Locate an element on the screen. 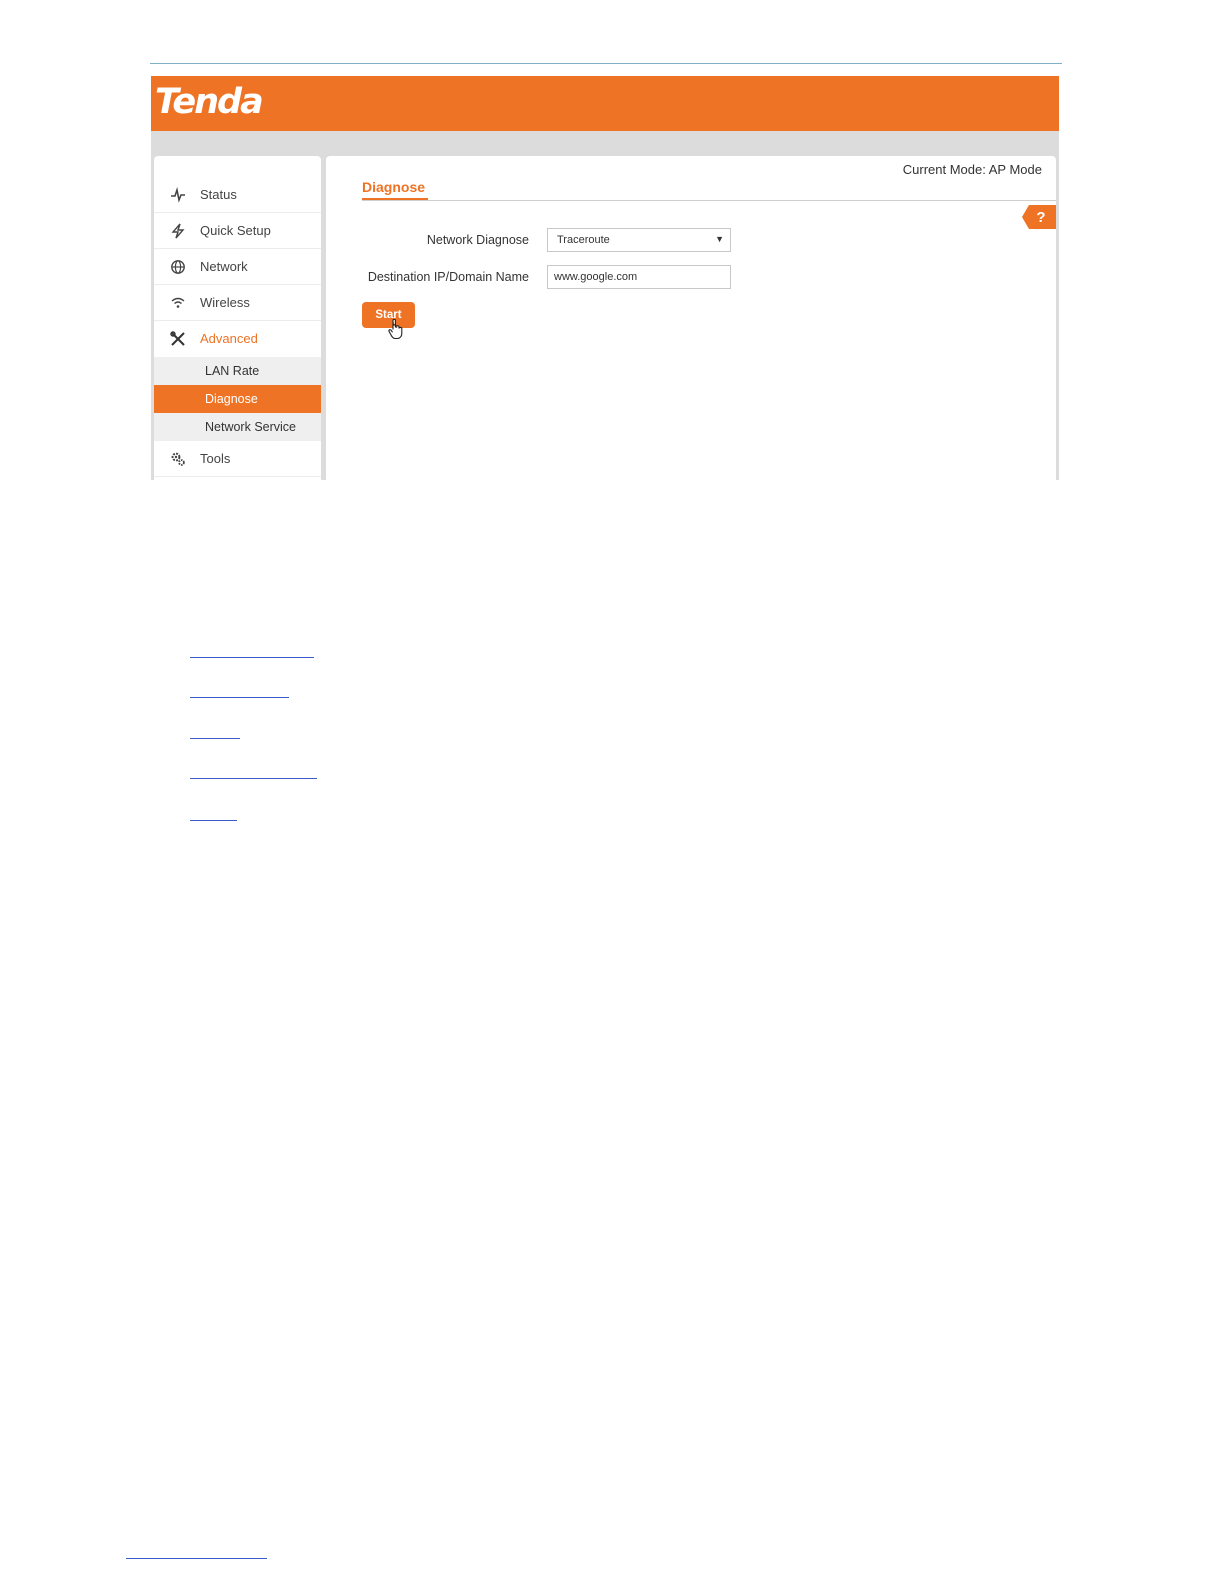  sidebar-subitem-label: LAN Rate is located at coordinates (232, 371).